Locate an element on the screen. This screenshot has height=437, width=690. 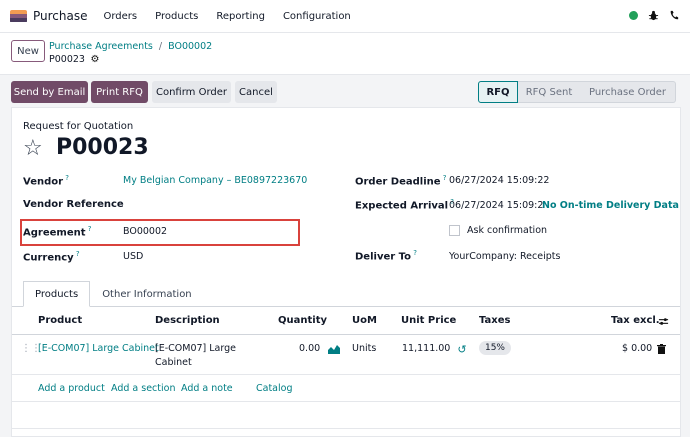
status-rfq-sent: RFQ Sent is located at coordinates (549, 92).